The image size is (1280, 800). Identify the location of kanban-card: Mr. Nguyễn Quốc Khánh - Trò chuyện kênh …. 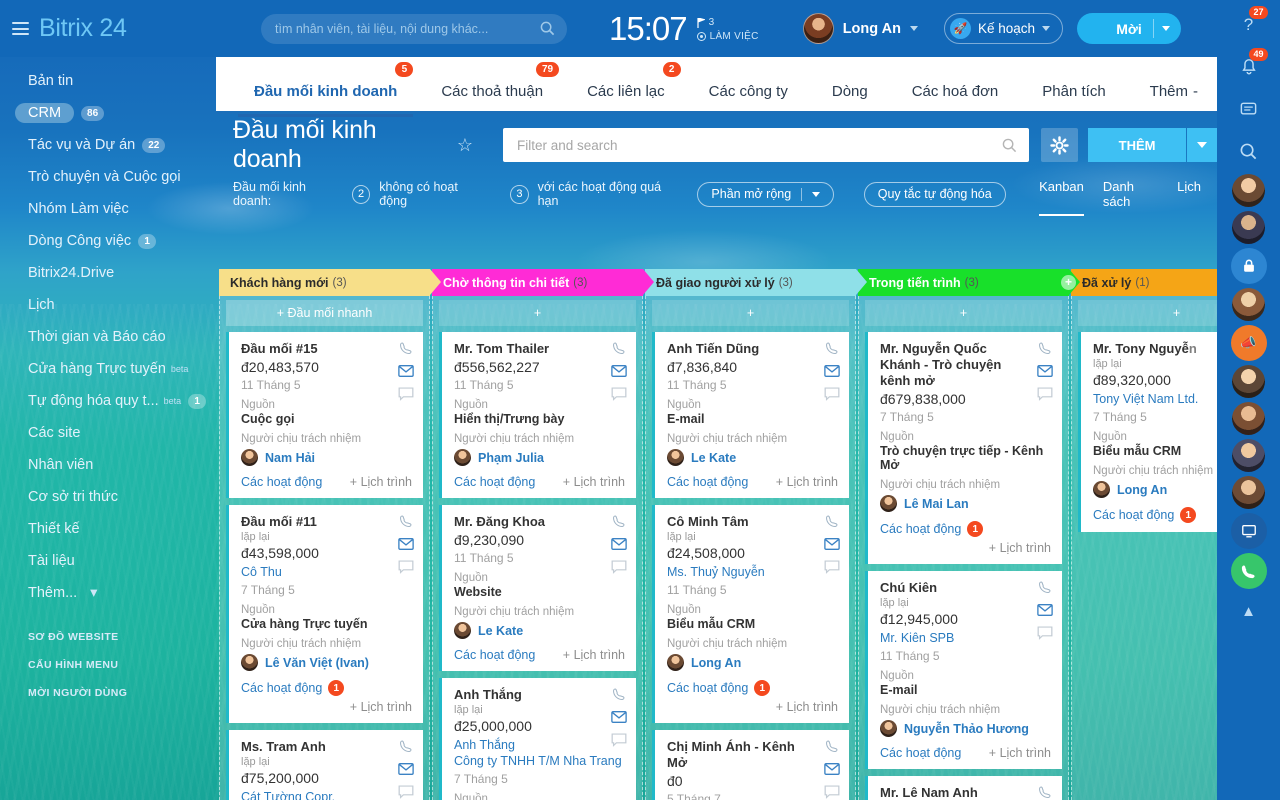
(963, 448).